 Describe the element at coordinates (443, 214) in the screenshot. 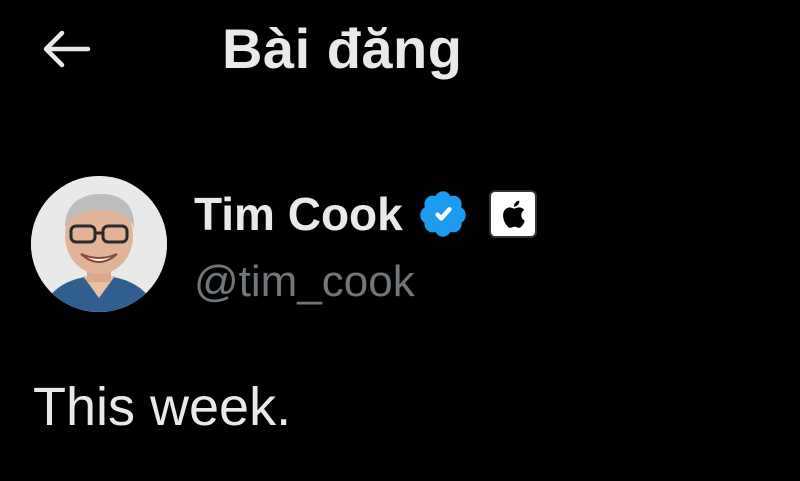

I see `verified-badge-icon` at that location.